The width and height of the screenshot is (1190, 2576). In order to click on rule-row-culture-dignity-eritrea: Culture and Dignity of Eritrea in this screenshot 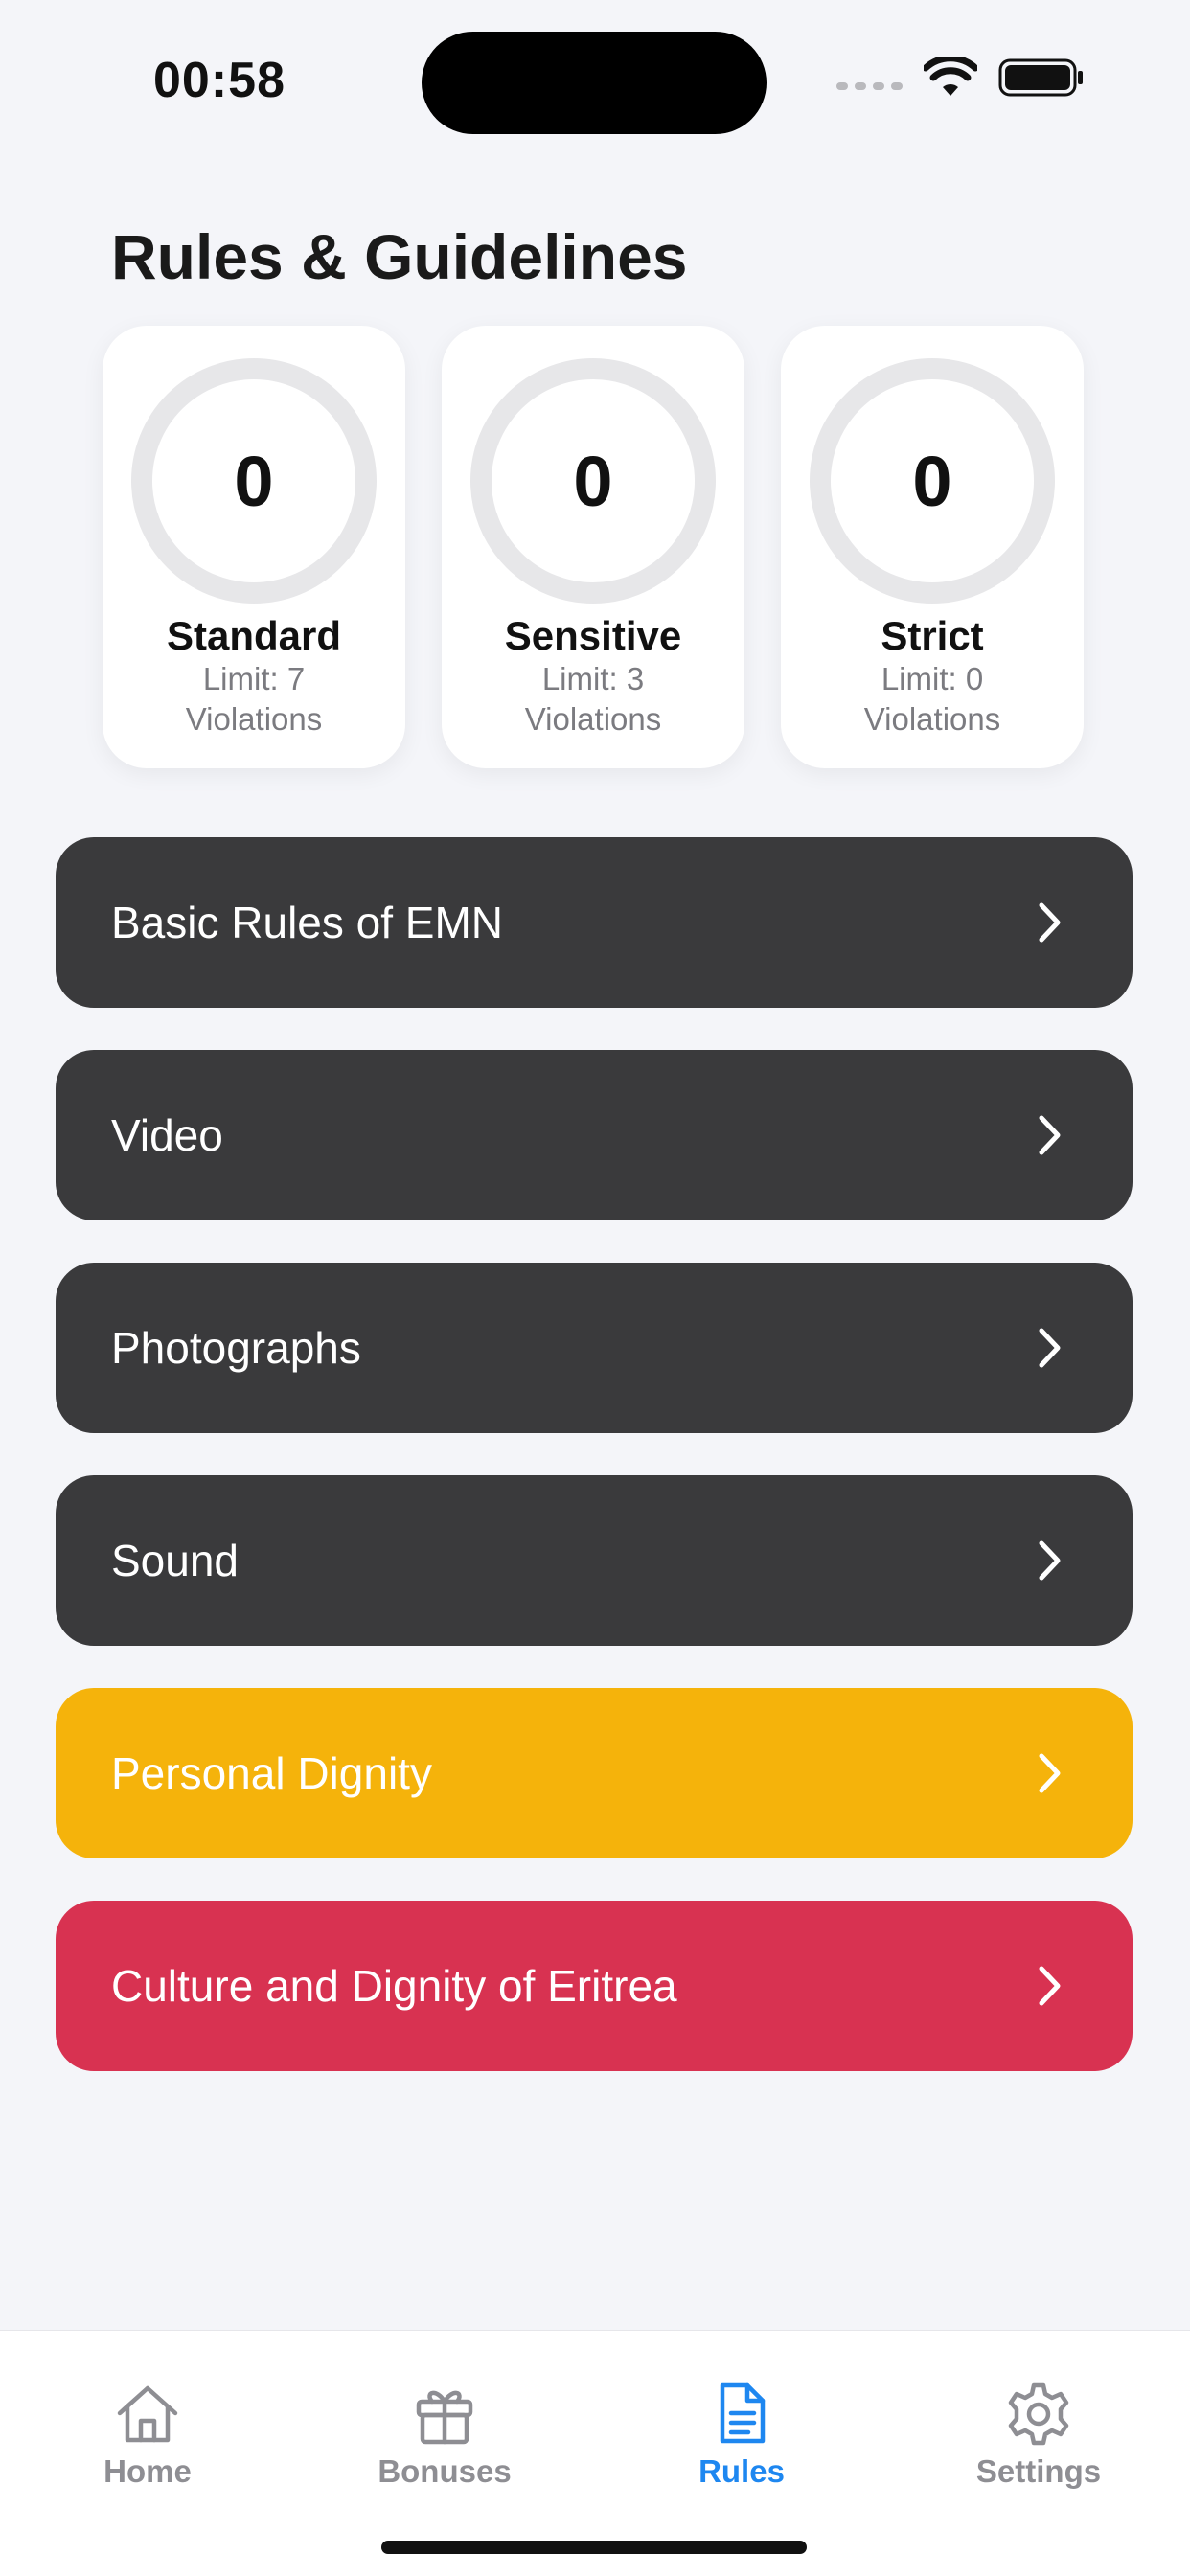, I will do `click(594, 1986)`.